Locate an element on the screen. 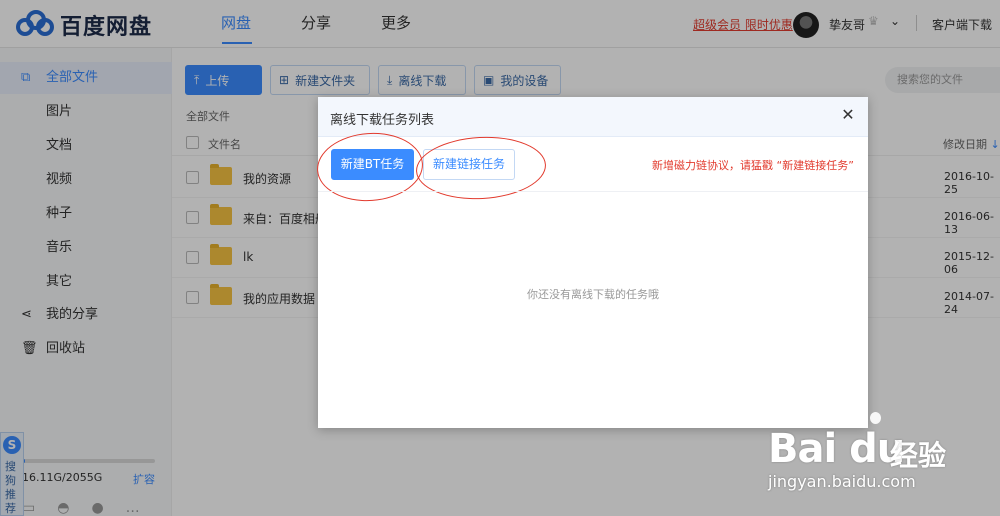 The height and width of the screenshot is (516, 1000). watermark-url: jingyan.baidu.com is located at coordinates (842, 481).